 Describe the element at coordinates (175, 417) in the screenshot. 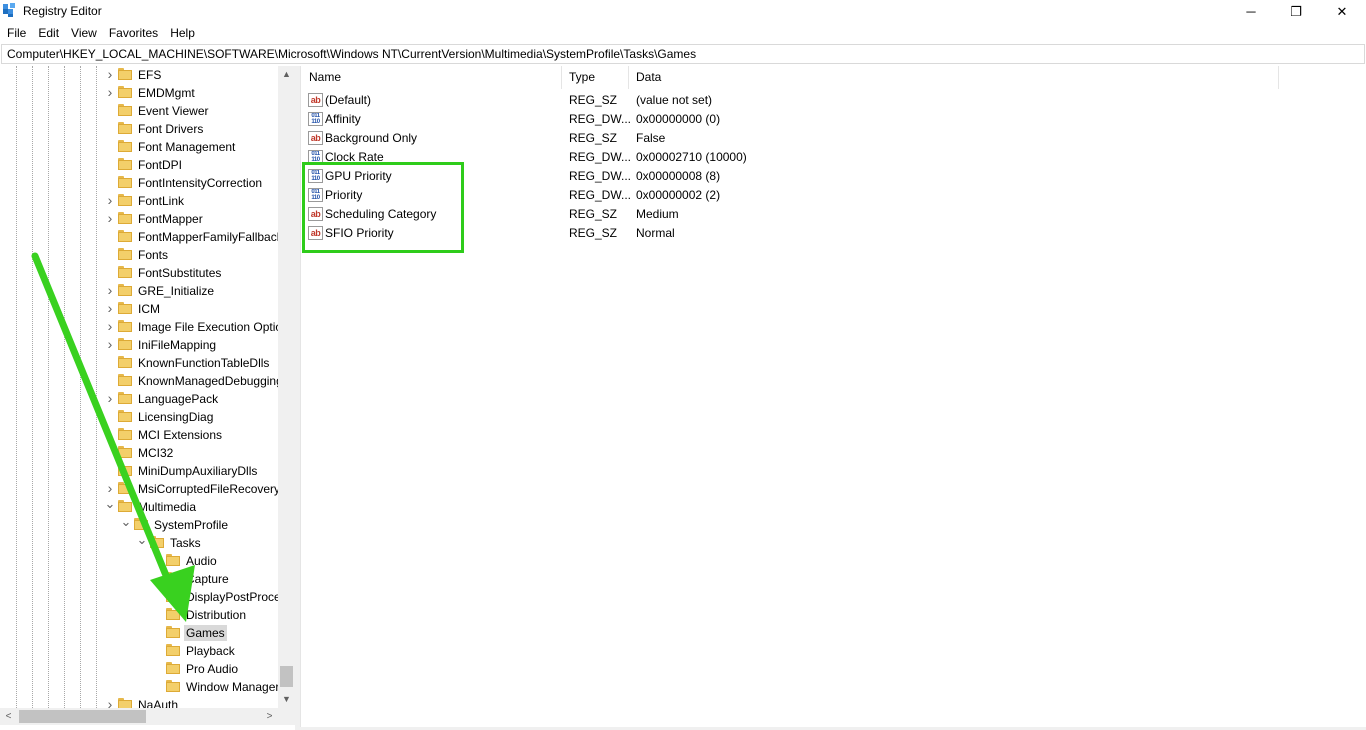

I see `tree-item-label: LicensingDiag` at that location.